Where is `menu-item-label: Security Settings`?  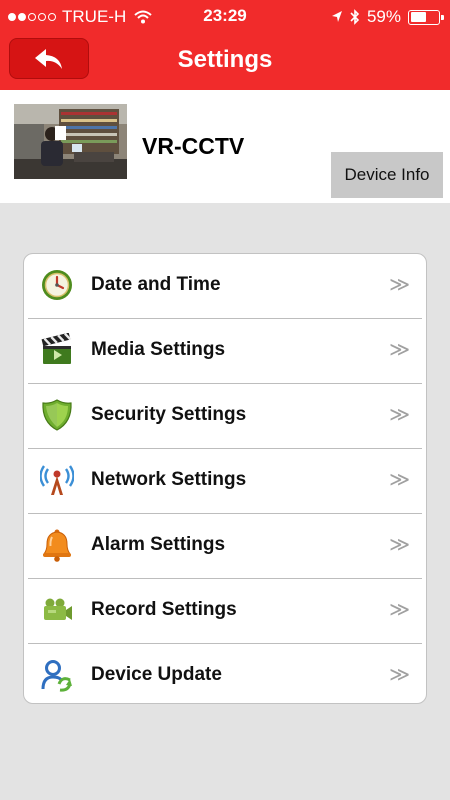
menu-item-label: Security Settings is located at coordinates (169, 414).